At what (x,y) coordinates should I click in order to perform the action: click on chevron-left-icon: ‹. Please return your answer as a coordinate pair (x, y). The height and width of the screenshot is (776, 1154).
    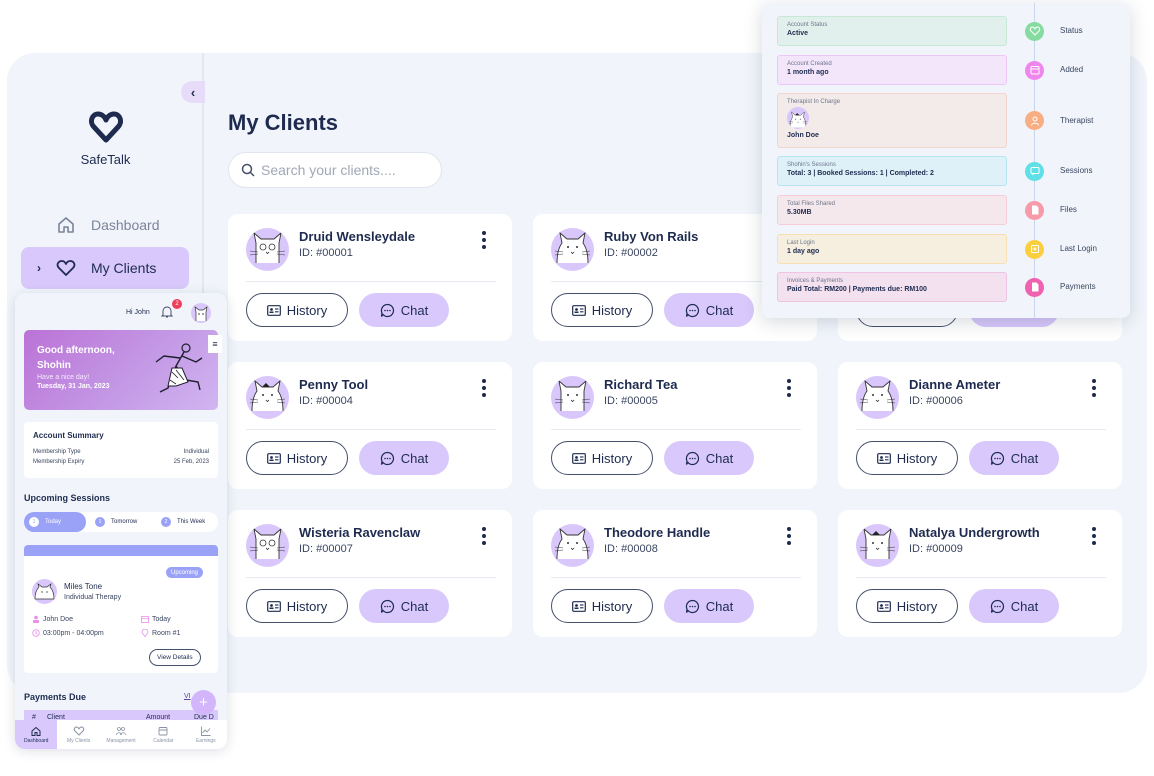
    Looking at the image, I should click on (193, 92).